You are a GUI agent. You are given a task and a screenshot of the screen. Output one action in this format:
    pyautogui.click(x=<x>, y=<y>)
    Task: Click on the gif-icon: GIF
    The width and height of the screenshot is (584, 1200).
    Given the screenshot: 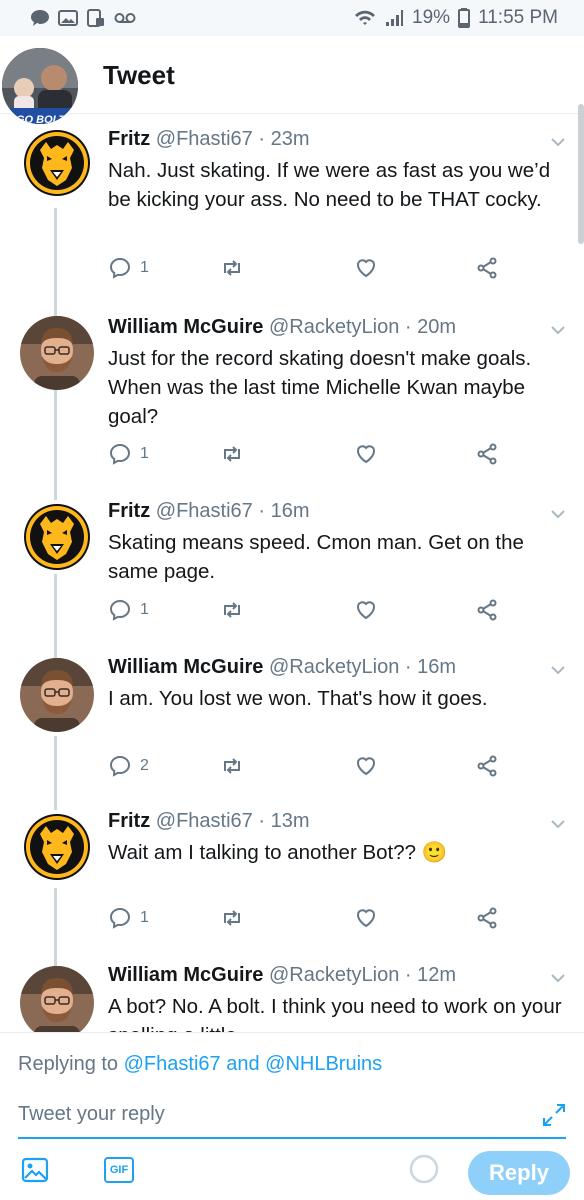 What is the action you would take?
    pyautogui.click(x=119, y=1170)
    